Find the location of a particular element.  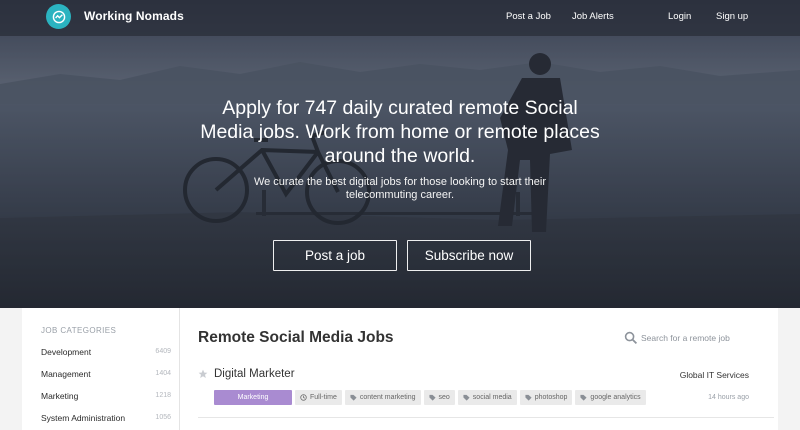

category-count: 1404 is located at coordinates (163, 373).